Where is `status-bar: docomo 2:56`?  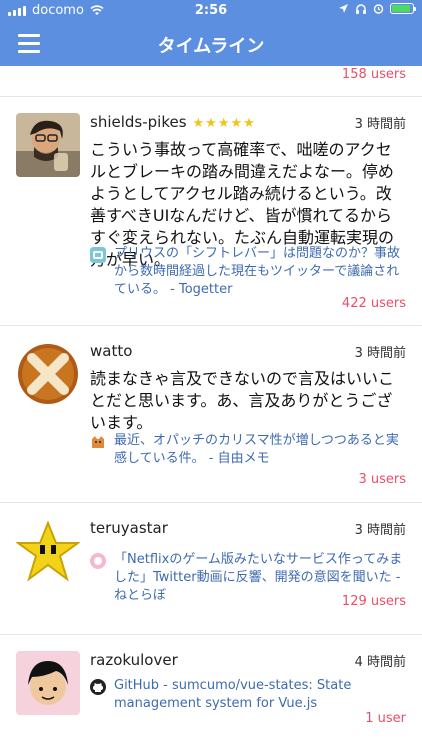
status-bar: docomo 2:56 is located at coordinates (211, 11).